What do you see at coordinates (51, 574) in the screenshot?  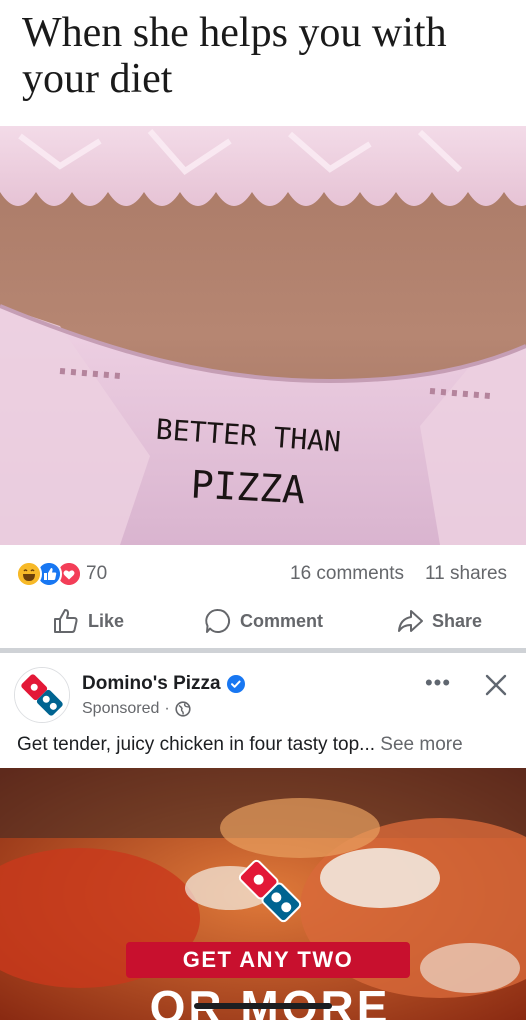 I see `reaction-icons` at bounding box center [51, 574].